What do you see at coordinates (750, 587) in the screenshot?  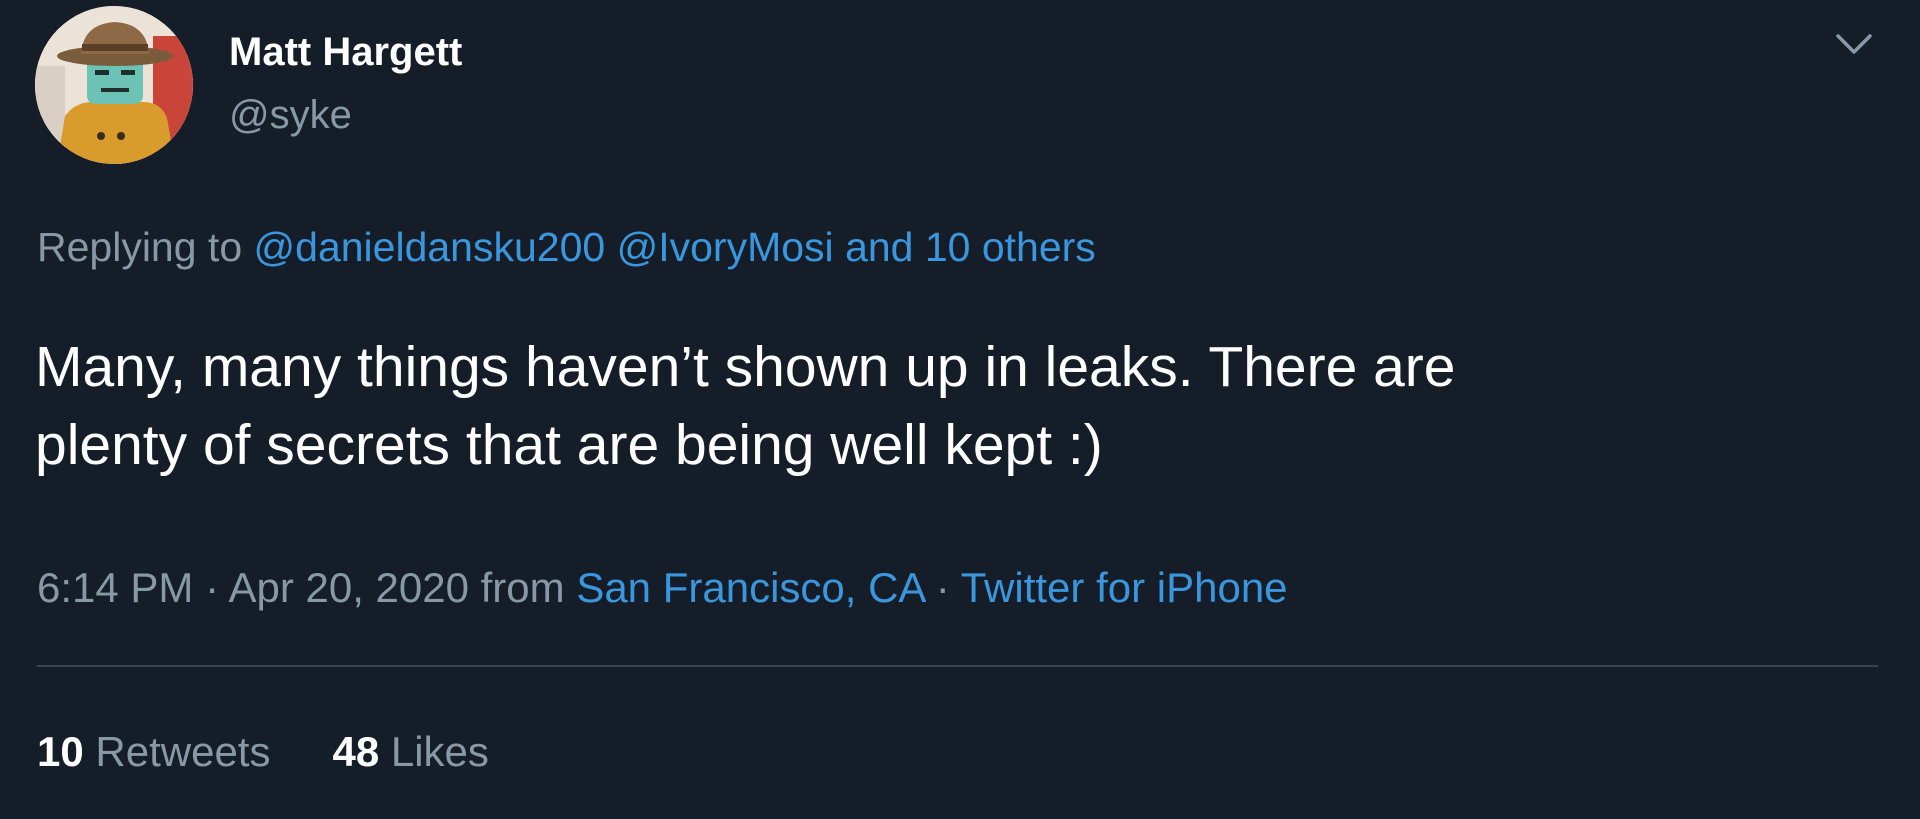 I see `location-link: San Francisco, CA` at bounding box center [750, 587].